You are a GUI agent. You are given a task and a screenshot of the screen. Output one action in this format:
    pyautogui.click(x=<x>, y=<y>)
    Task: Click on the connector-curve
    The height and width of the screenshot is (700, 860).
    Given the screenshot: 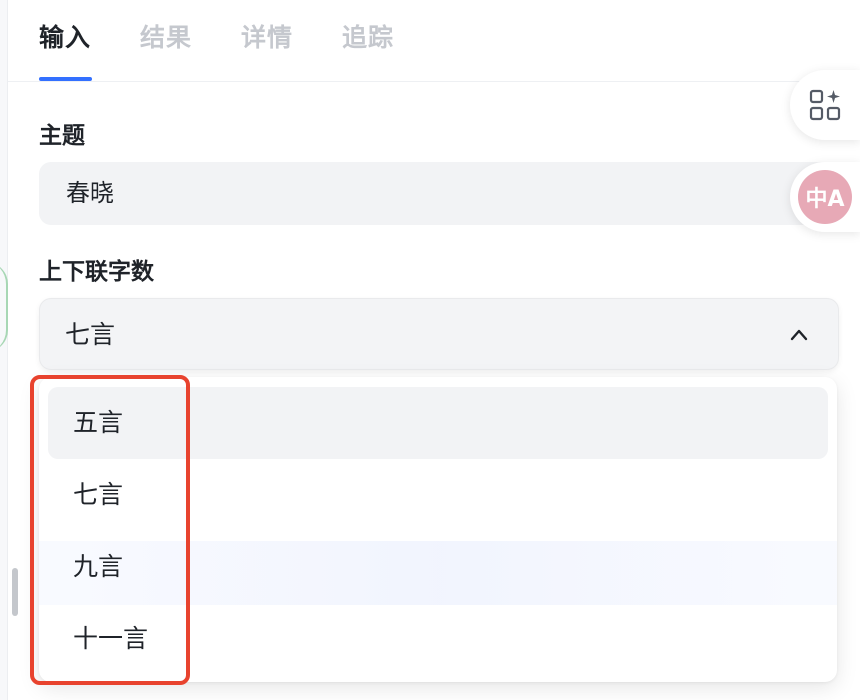 What is the action you would take?
    pyautogui.click(x=4, y=307)
    